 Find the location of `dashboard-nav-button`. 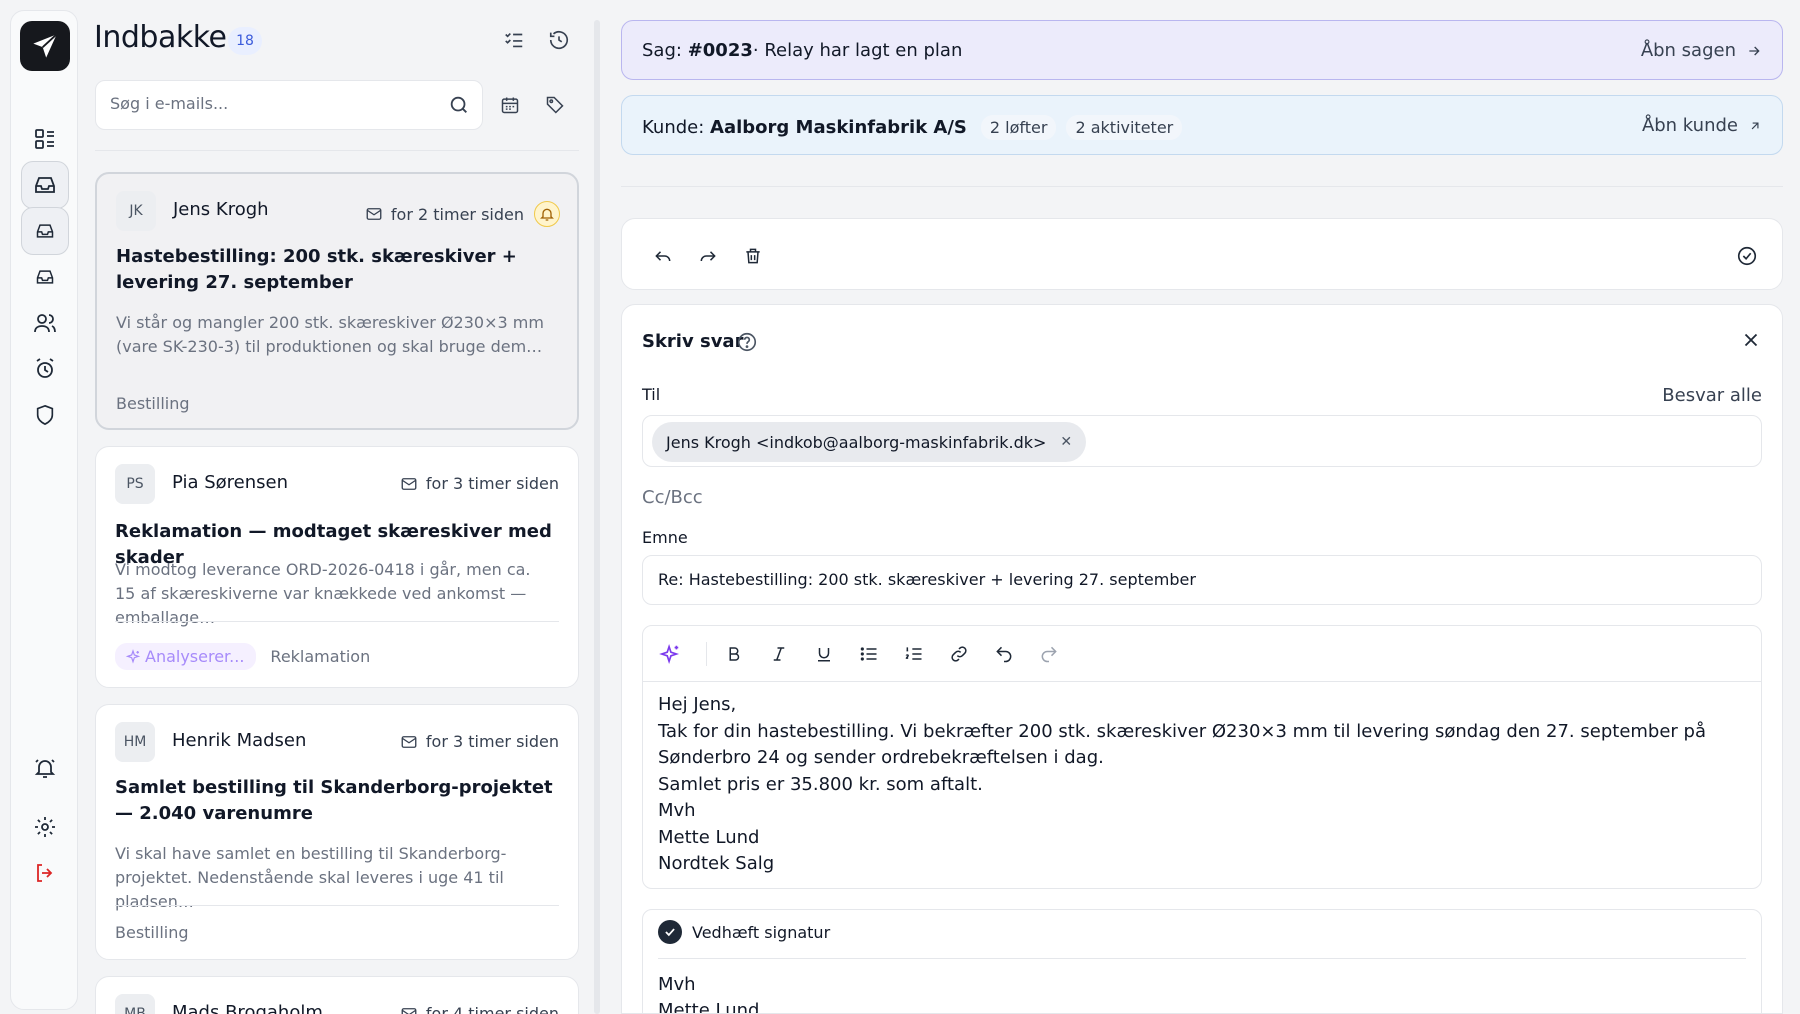

dashboard-nav-button is located at coordinates (45, 139).